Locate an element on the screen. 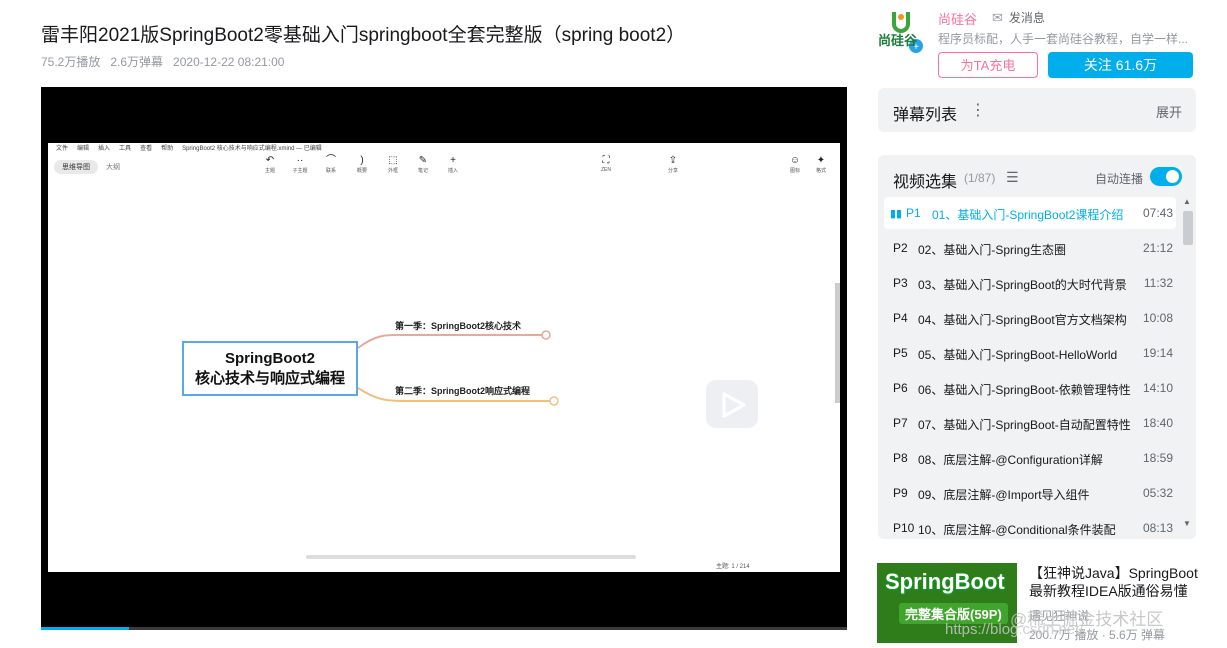 Image resolution: width=1227 pixels, height=648 pixels. episode-item: P7 07、基础入门-SpringBoot-自动配置特性 18:40 is located at coordinates (1030, 424).